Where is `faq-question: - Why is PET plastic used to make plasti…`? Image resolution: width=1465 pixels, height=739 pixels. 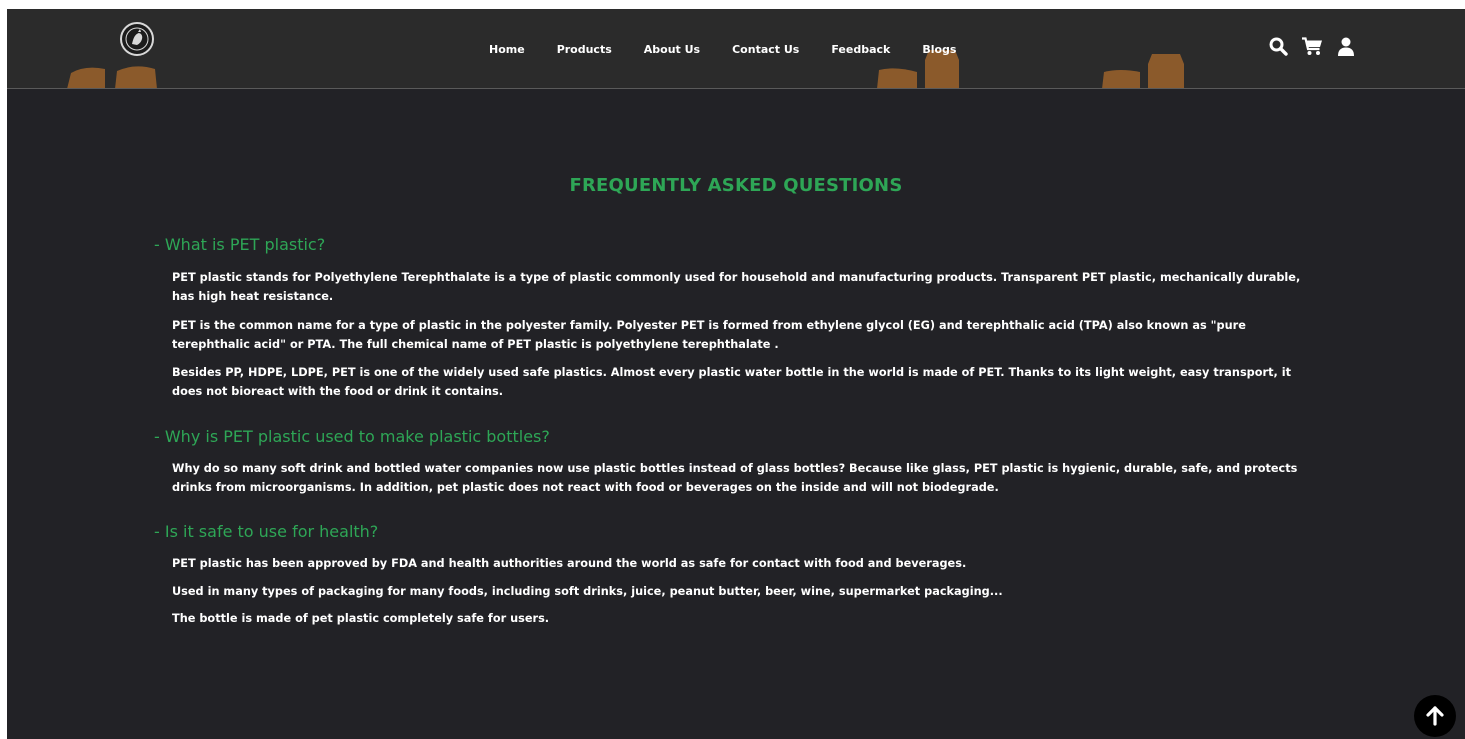 faq-question: - Why is PET plastic used to make plasti… is located at coordinates (352, 436).